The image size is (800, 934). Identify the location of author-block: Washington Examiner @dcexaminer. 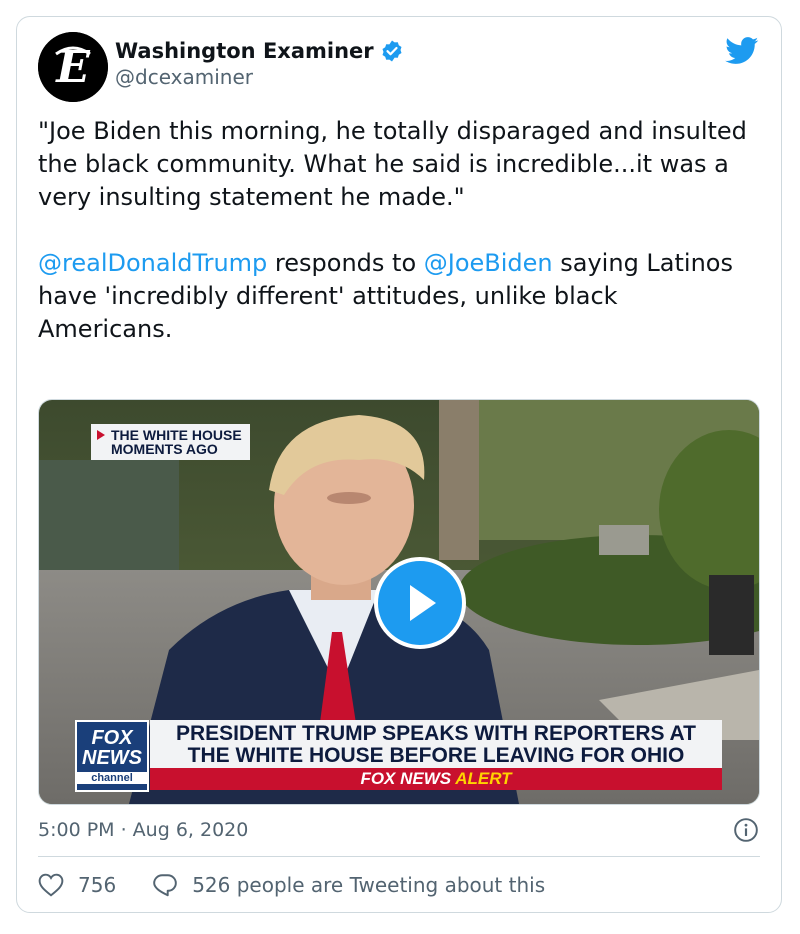
(259, 64).